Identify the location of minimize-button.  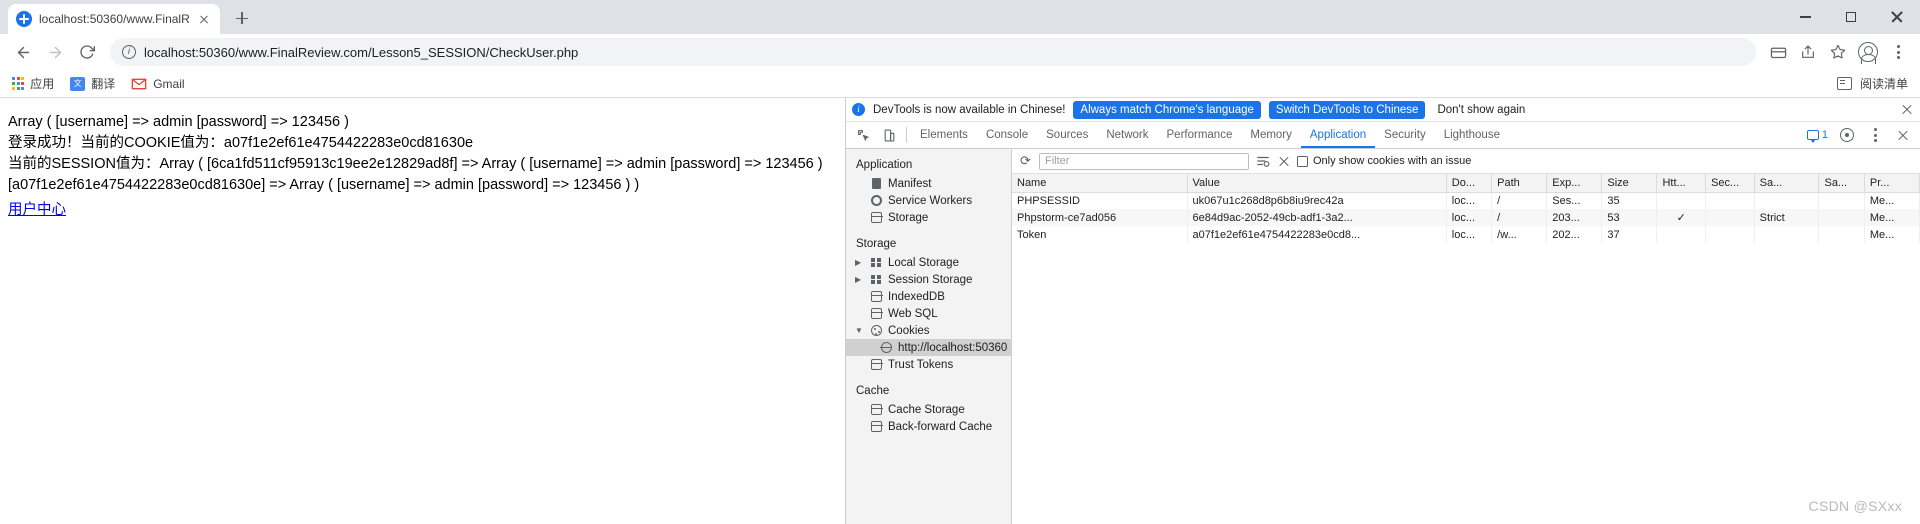
(1805, 17).